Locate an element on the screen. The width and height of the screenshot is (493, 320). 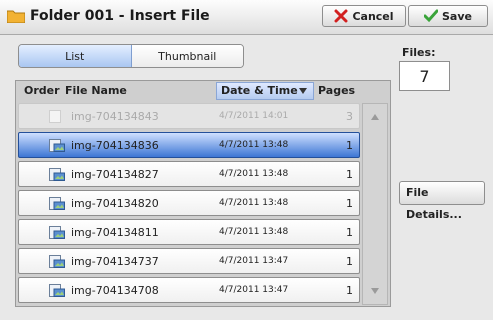
table-scrollbar is located at coordinates (375, 204).